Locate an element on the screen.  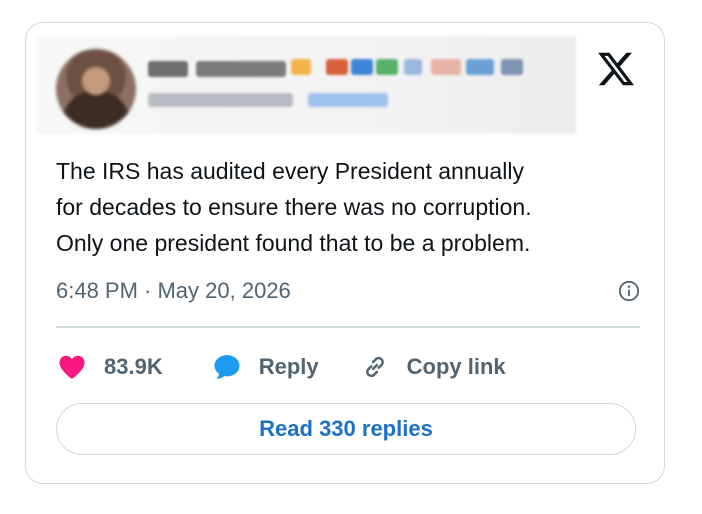
reply-label: Reply is located at coordinates (288, 366).